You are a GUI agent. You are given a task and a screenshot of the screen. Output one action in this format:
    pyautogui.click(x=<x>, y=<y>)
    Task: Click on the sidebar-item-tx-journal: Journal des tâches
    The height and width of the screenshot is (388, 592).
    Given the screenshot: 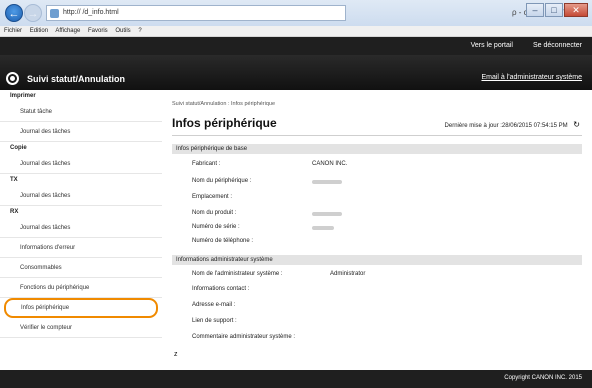 What is the action you would take?
    pyautogui.click(x=81, y=196)
    